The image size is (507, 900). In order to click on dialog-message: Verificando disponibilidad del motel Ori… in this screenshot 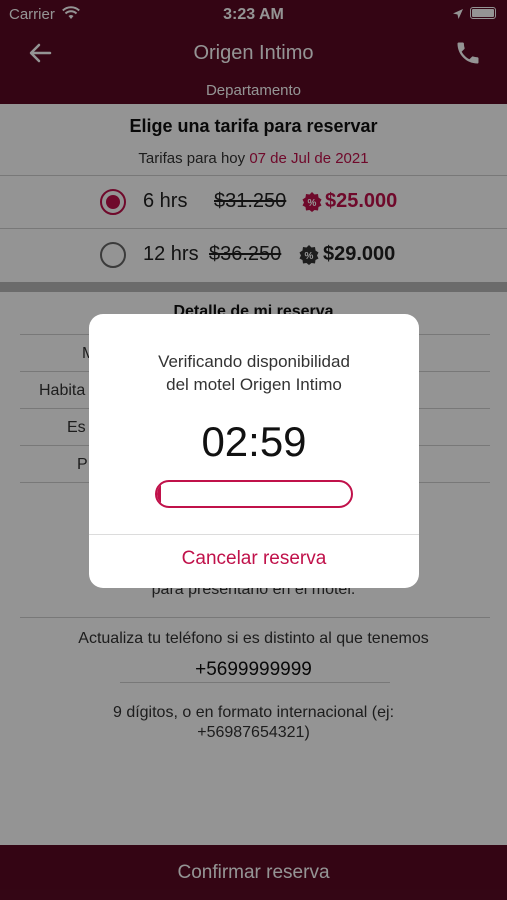, I will do `click(254, 373)`.